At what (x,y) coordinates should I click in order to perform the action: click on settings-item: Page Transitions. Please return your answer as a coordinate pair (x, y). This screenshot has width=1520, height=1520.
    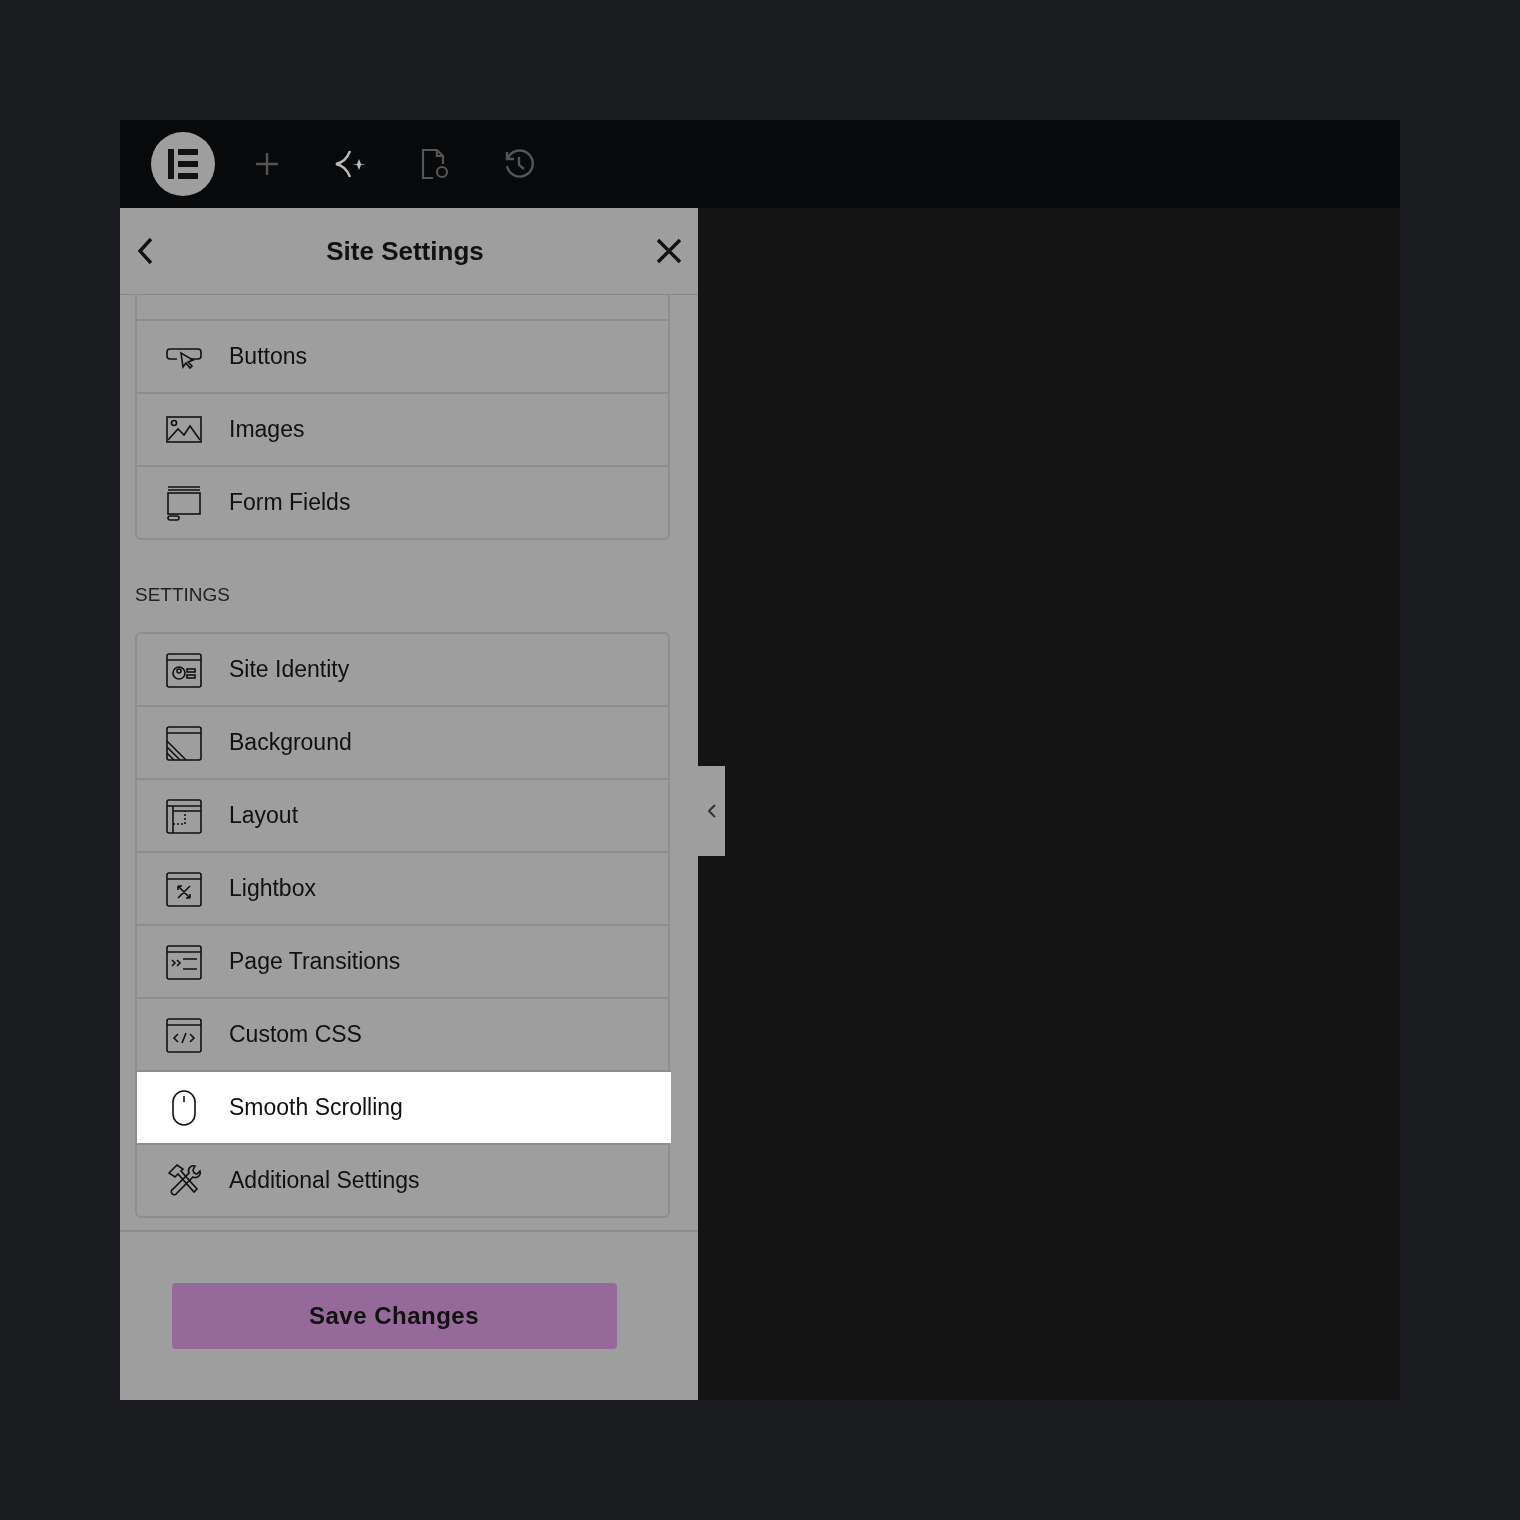
    Looking at the image, I should click on (402, 960).